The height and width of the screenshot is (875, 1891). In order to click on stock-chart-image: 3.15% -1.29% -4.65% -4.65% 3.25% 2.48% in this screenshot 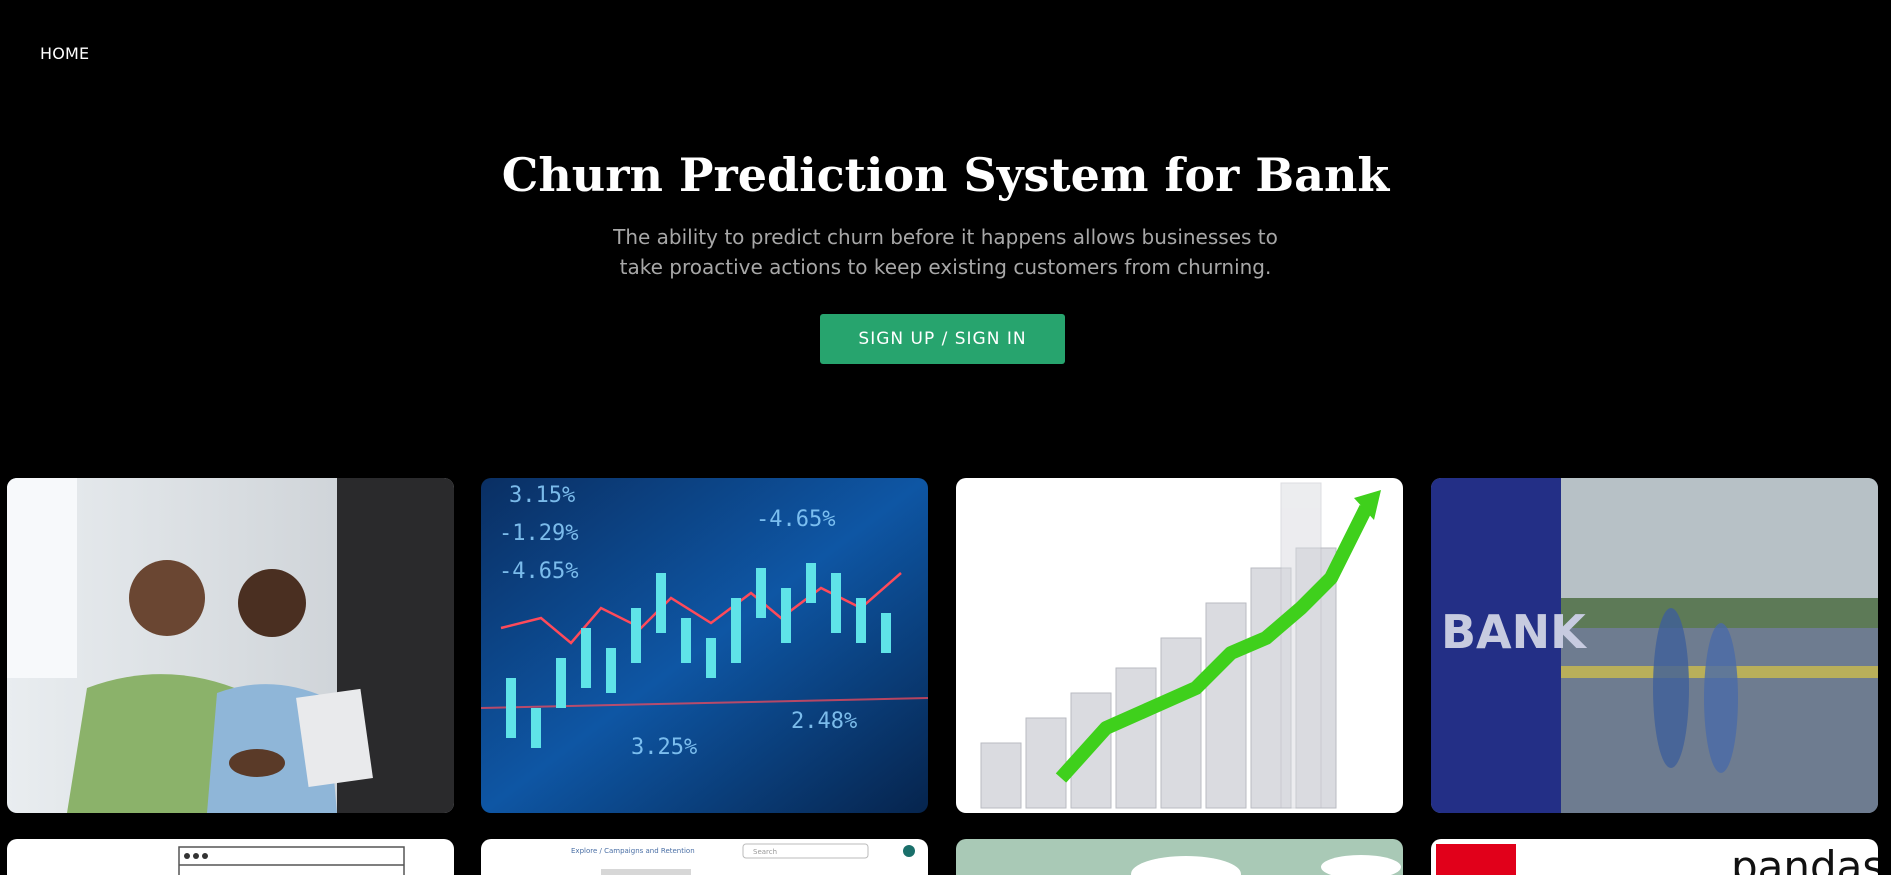, I will do `click(704, 645)`.